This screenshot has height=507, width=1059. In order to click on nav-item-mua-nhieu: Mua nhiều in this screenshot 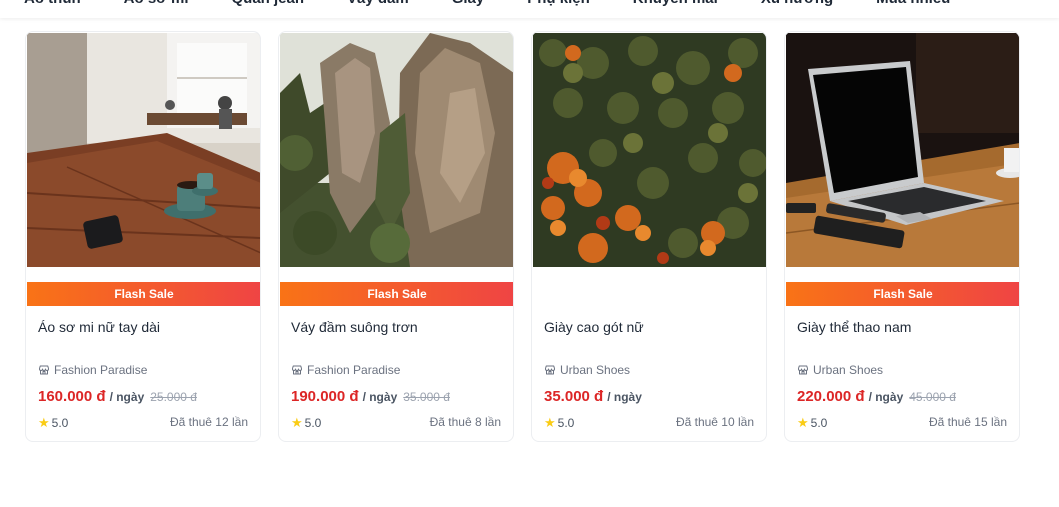, I will do `click(913, 4)`.